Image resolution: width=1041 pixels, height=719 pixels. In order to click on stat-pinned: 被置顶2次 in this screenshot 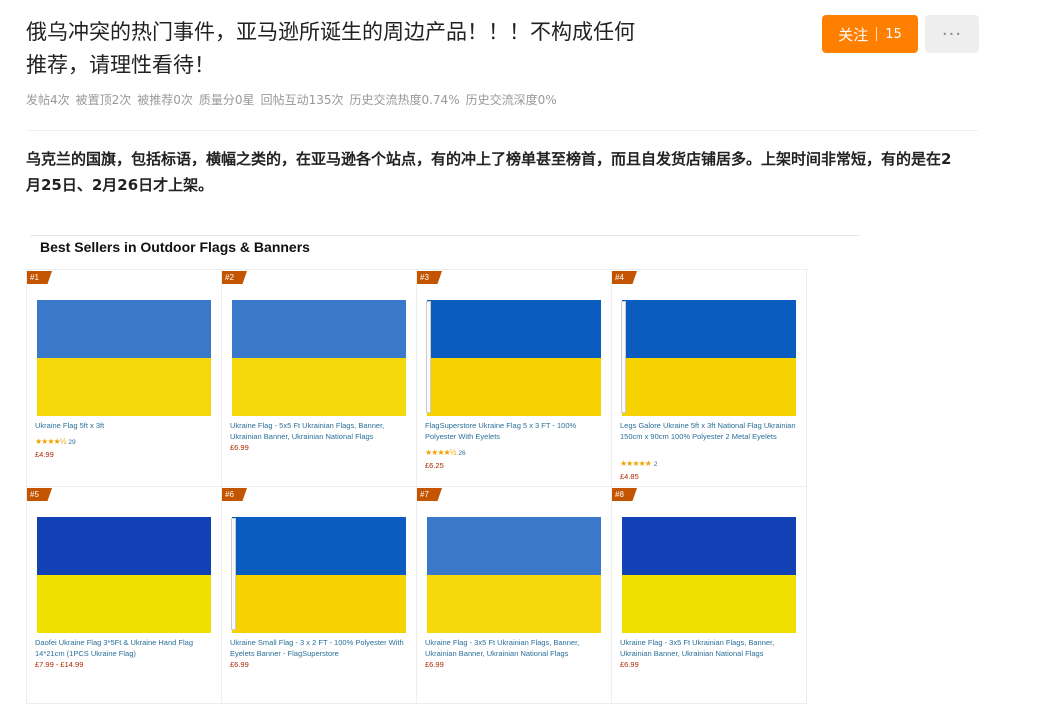, I will do `click(103, 100)`.